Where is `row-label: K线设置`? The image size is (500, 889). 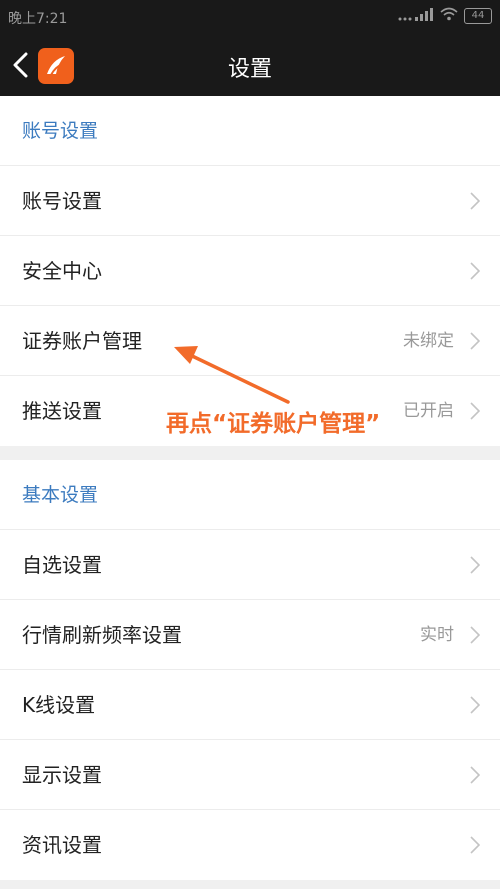 row-label: K线设置 is located at coordinates (59, 705).